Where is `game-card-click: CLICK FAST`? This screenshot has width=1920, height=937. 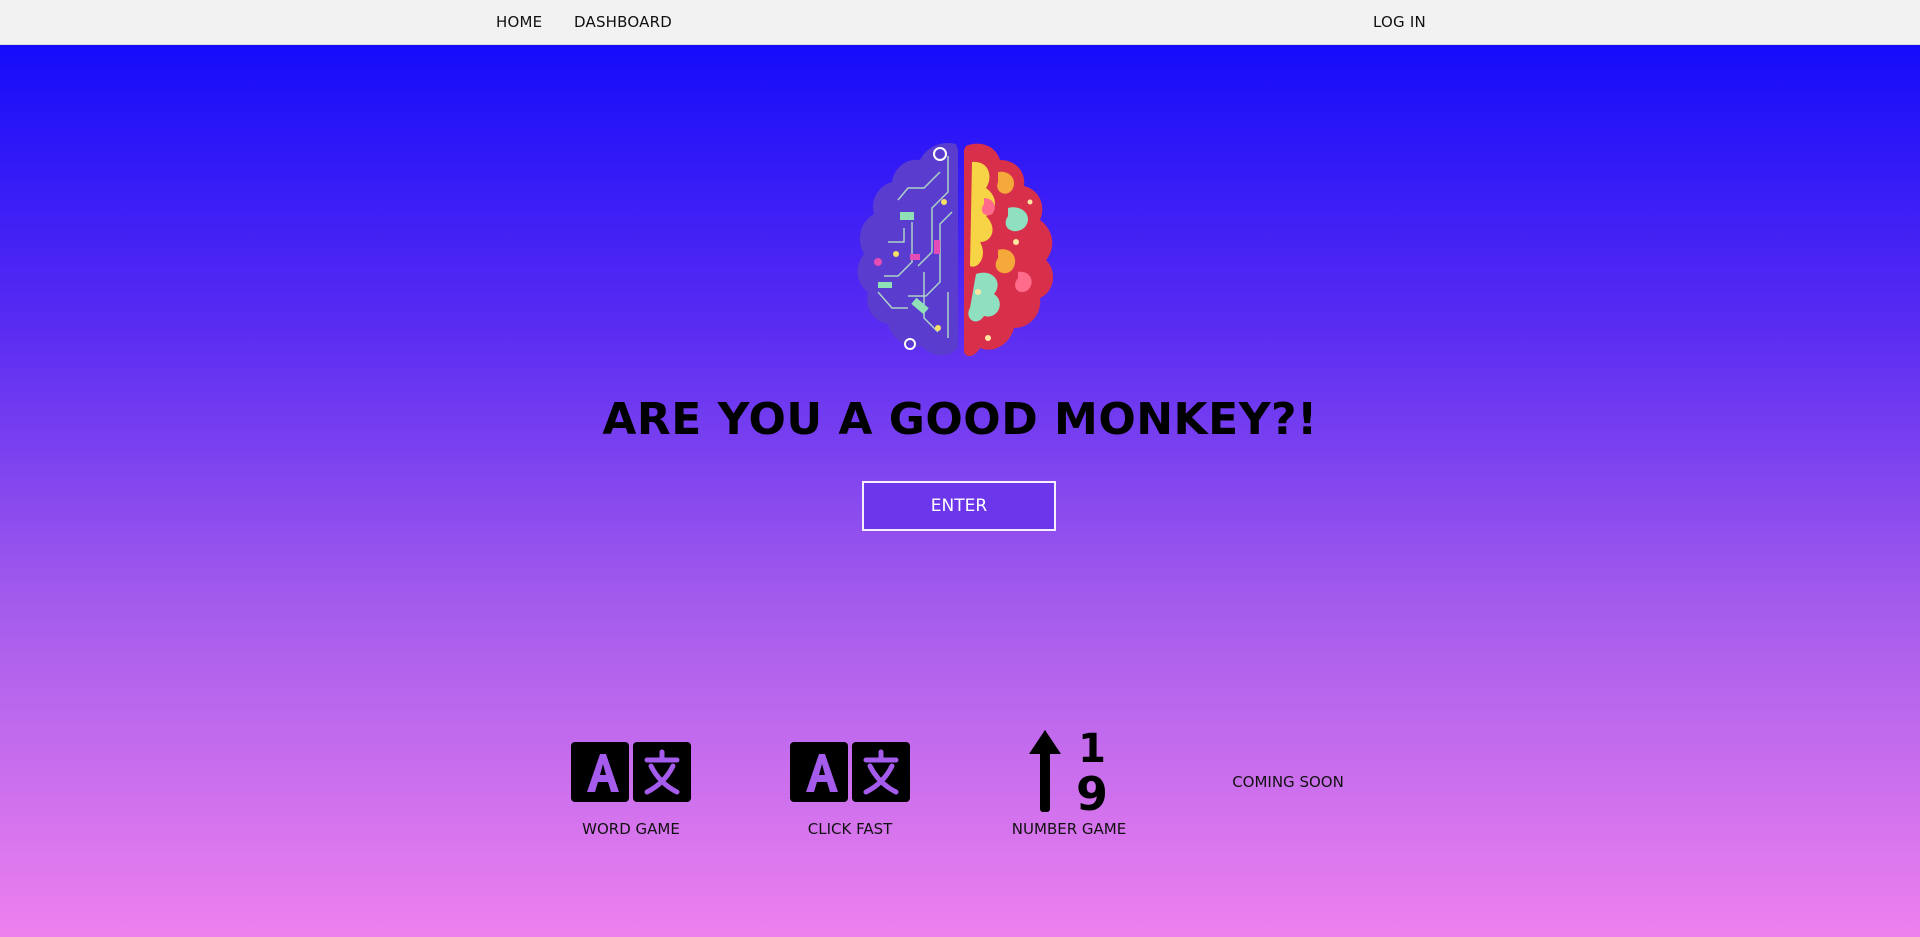
game-card-click: CLICK FAST is located at coordinates (850, 786).